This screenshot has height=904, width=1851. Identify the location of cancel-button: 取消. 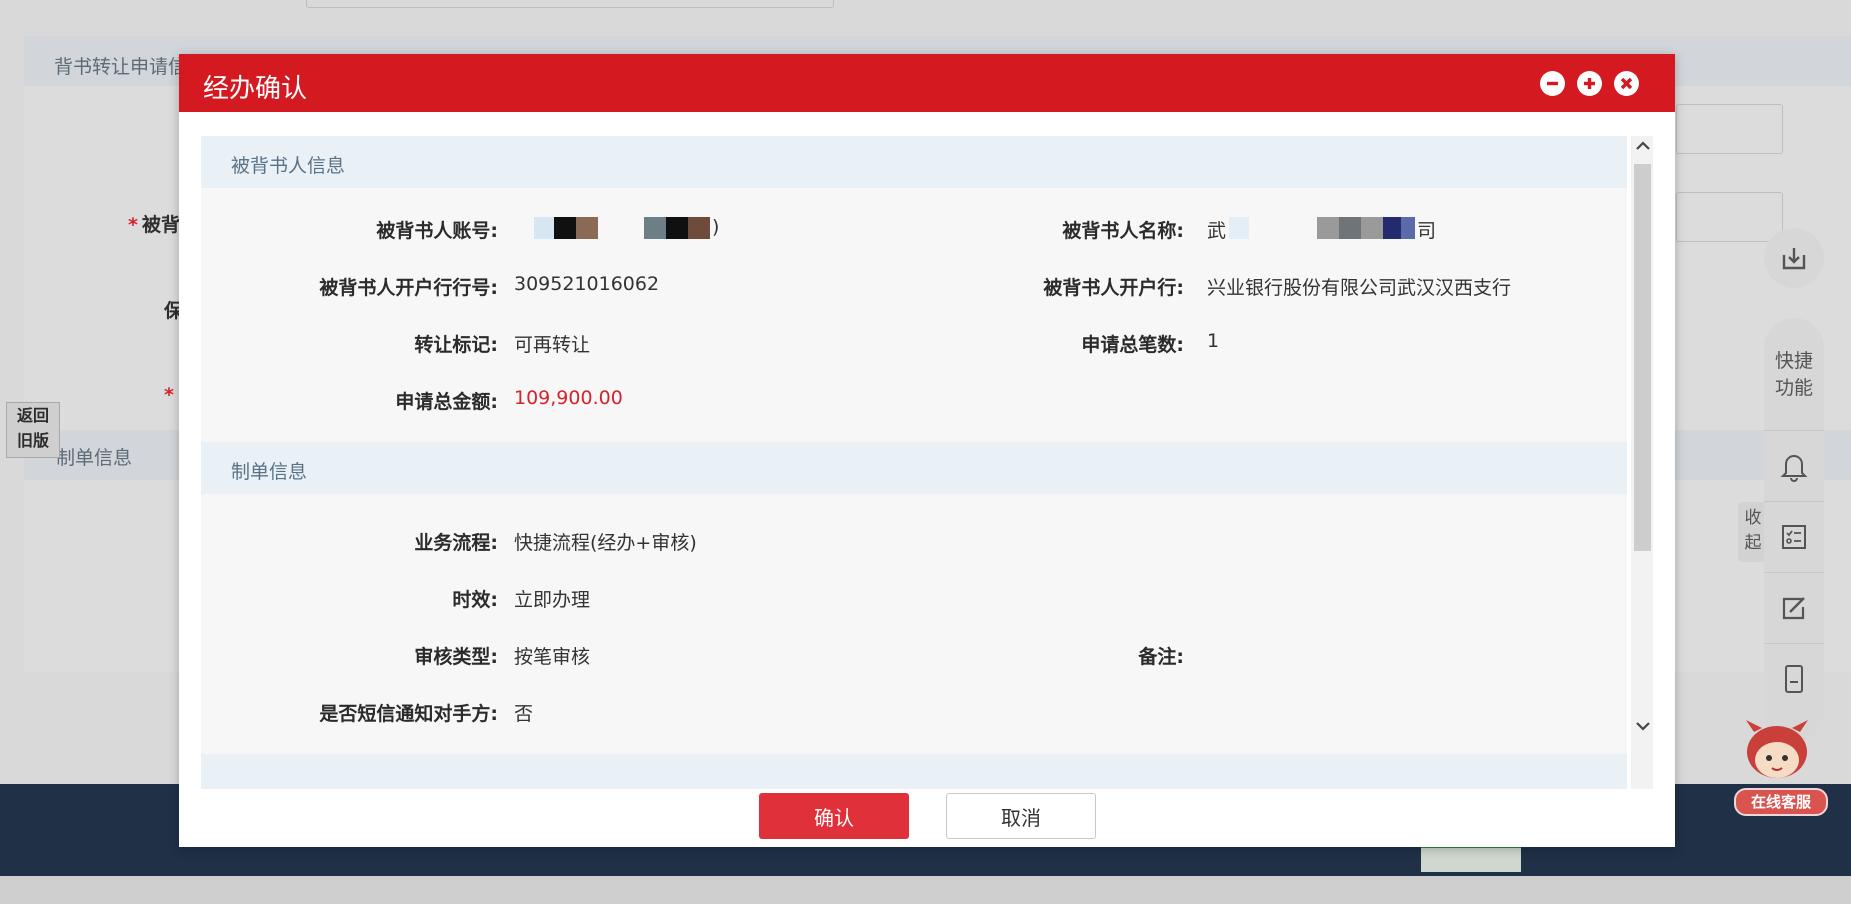
(1021, 816).